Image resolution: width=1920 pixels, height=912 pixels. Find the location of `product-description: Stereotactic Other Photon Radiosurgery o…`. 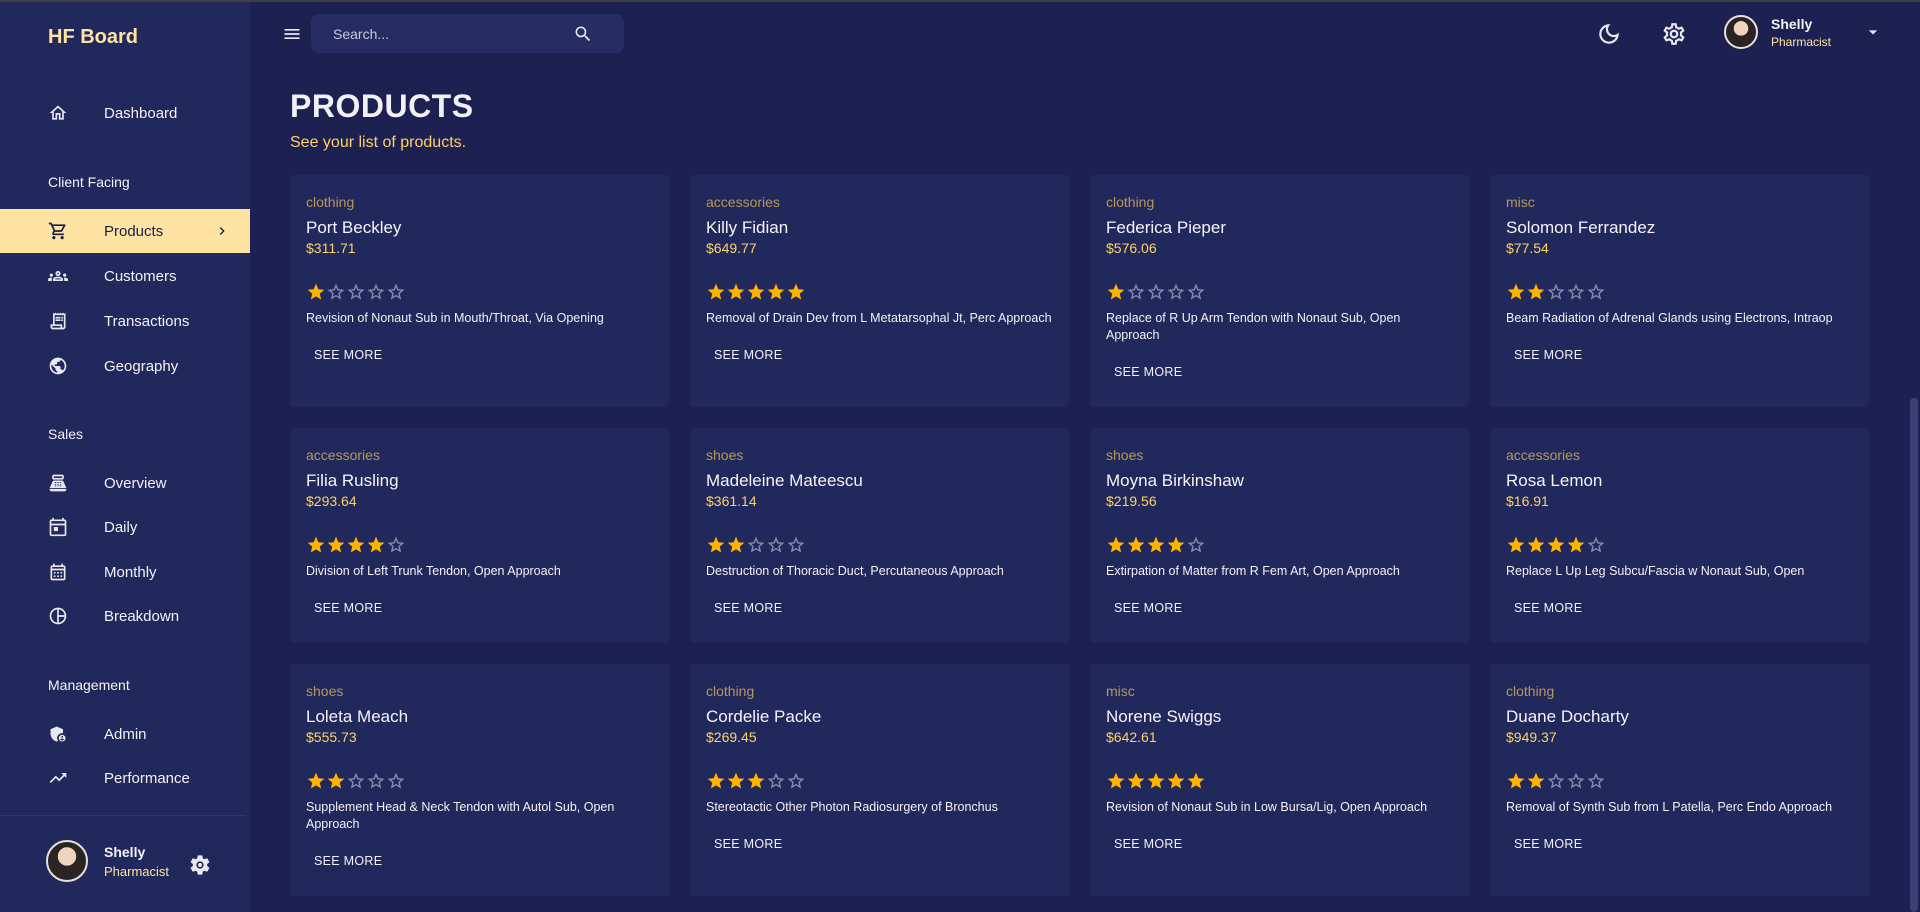

product-description: Stereotactic Other Photon Radiosurgery o… is located at coordinates (852, 807).